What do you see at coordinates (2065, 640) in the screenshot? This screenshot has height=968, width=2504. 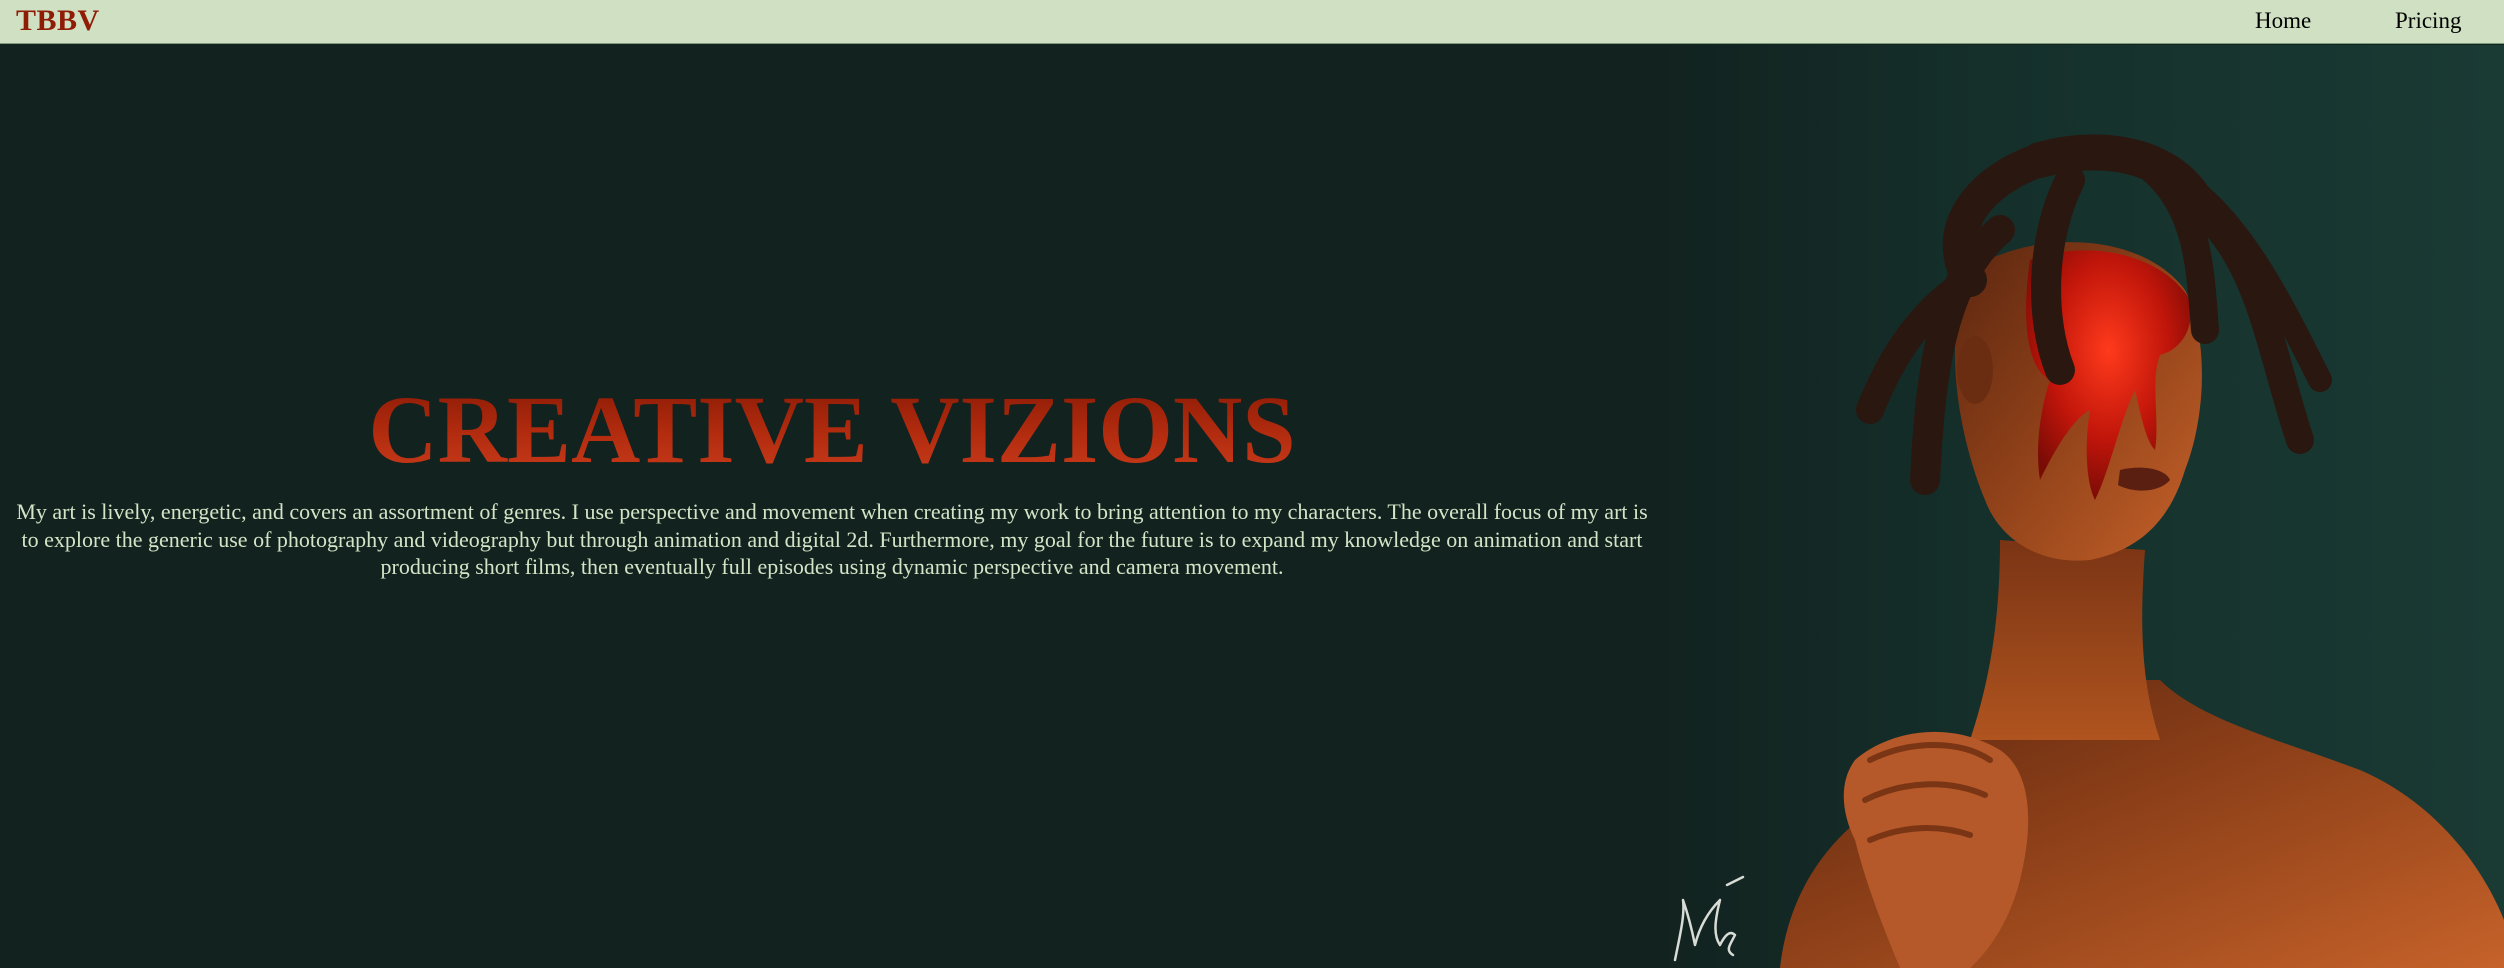 I see `neck-shape` at bounding box center [2065, 640].